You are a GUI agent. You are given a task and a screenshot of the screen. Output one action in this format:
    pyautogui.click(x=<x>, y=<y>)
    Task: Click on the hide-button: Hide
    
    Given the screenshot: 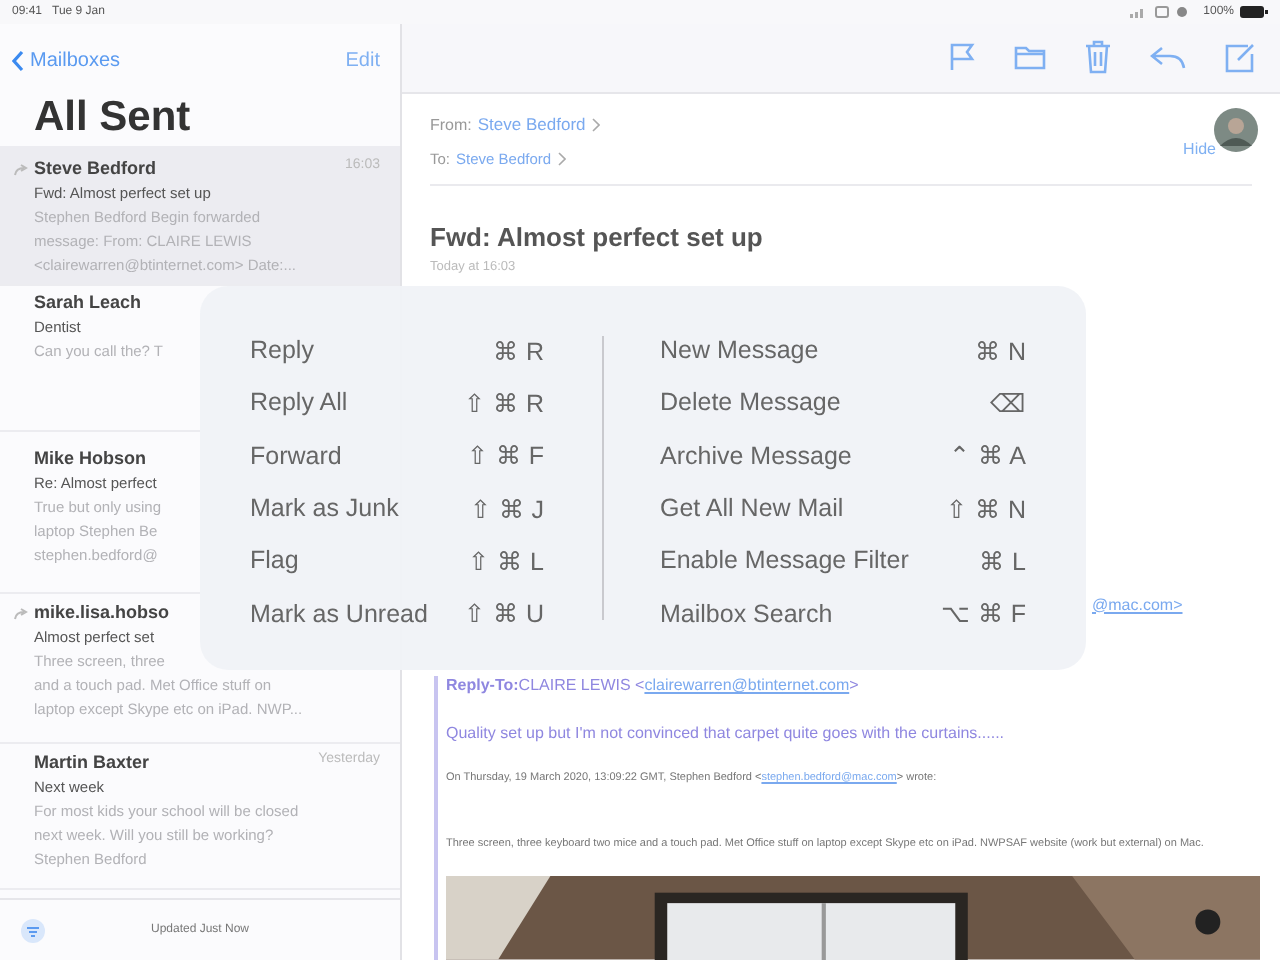 What is the action you would take?
    pyautogui.click(x=1199, y=148)
    